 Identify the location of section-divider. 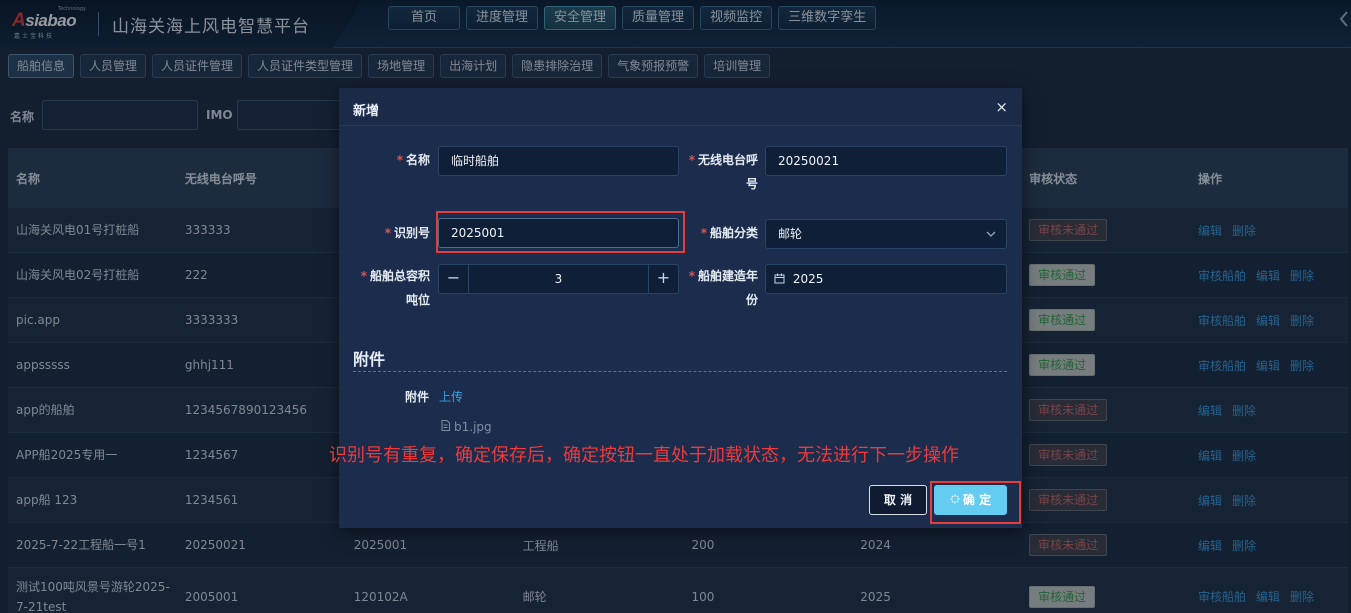
(680, 371).